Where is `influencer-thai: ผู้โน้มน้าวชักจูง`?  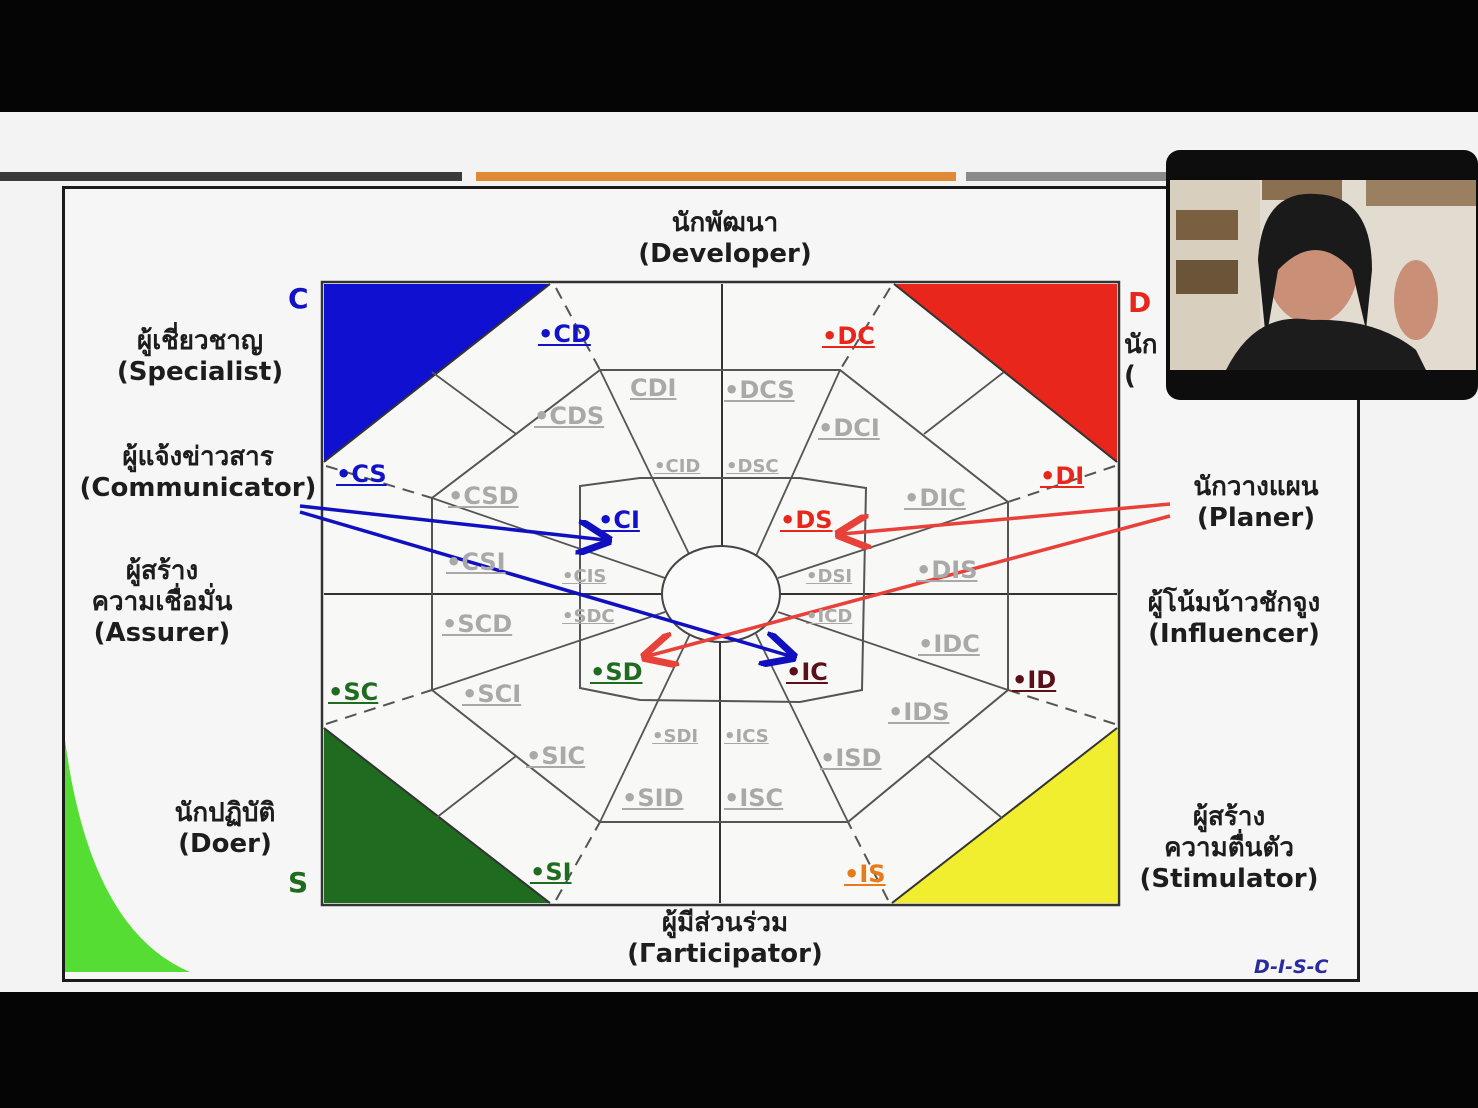
influencer-thai: ผู้โน้มน้าวชักจูง is located at coordinates (1234, 603).